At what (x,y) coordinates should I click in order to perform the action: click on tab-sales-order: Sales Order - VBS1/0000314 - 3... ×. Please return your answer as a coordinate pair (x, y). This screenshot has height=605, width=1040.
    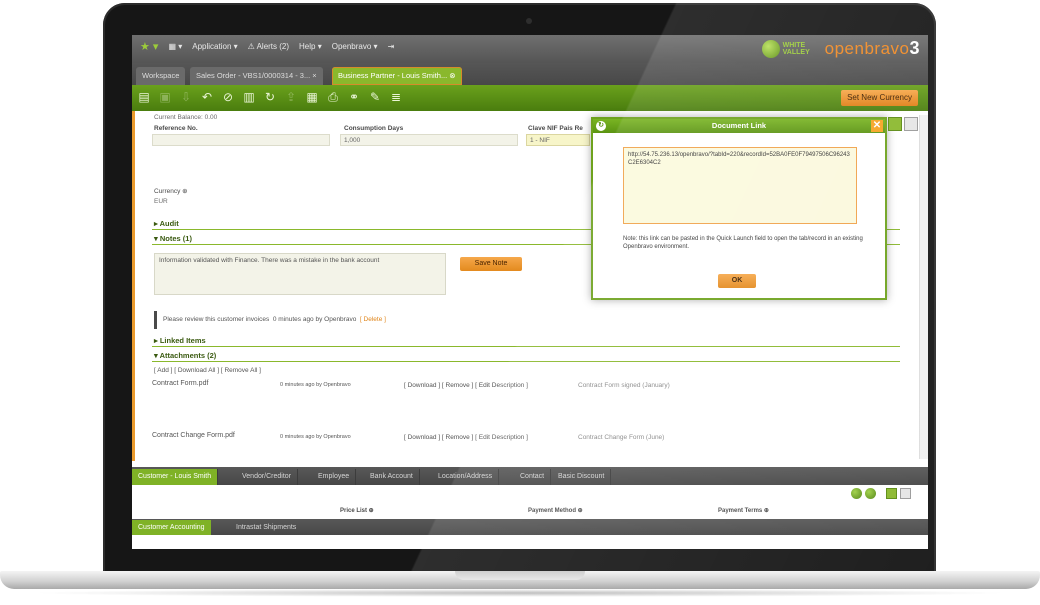
    Looking at the image, I should click on (256, 76).